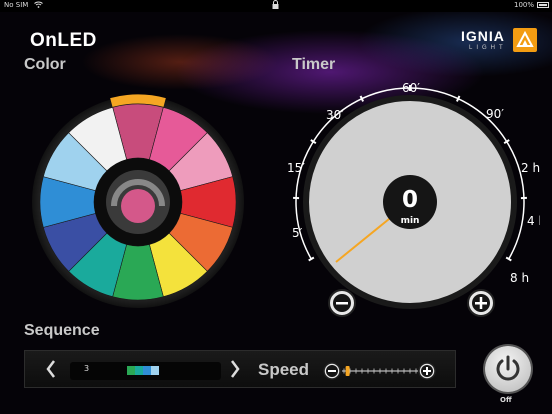 This screenshot has width=552, height=414. What do you see at coordinates (62, 330) in the screenshot?
I see `sequence-section-label: Sequence` at bounding box center [62, 330].